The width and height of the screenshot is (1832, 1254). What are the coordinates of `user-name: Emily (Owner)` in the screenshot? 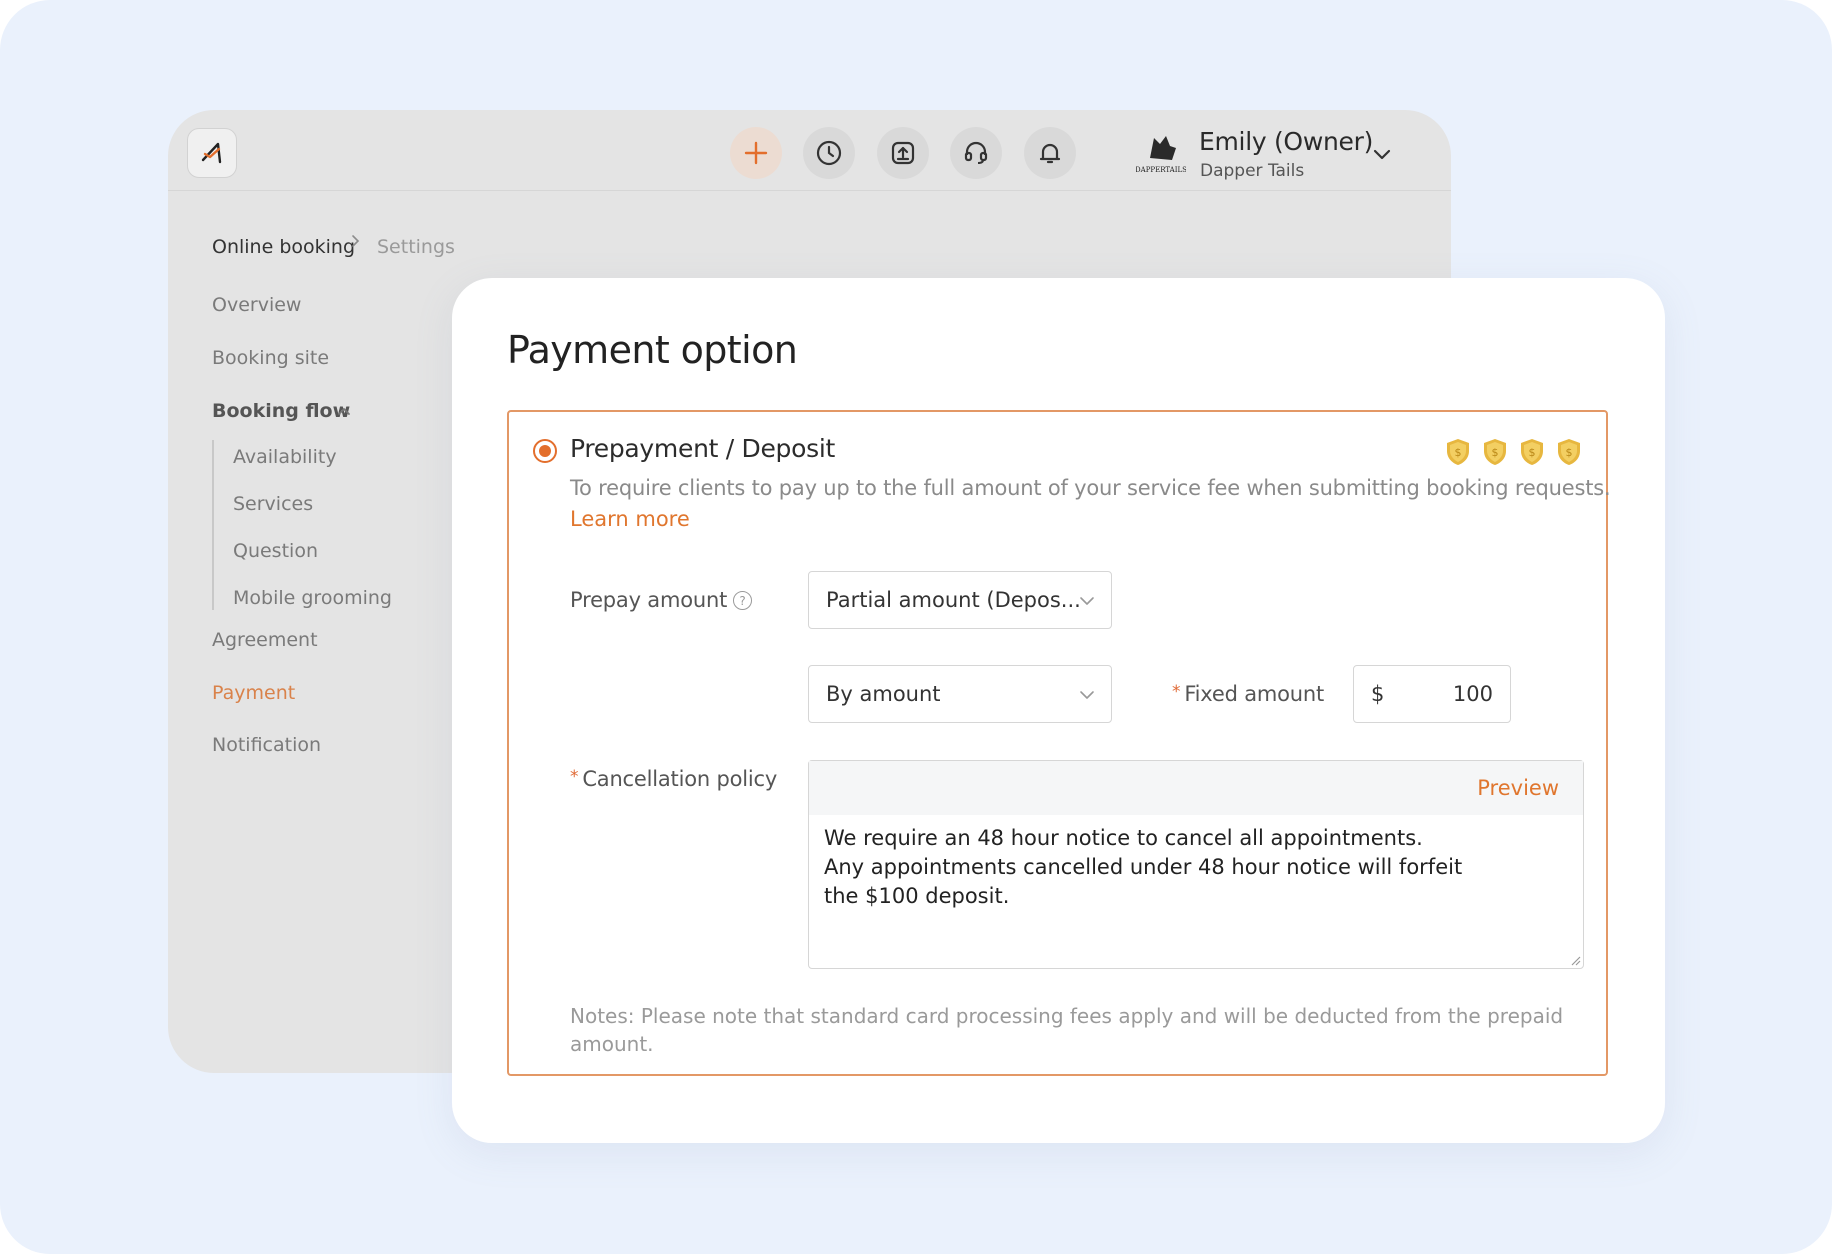 It's located at (1286, 141).